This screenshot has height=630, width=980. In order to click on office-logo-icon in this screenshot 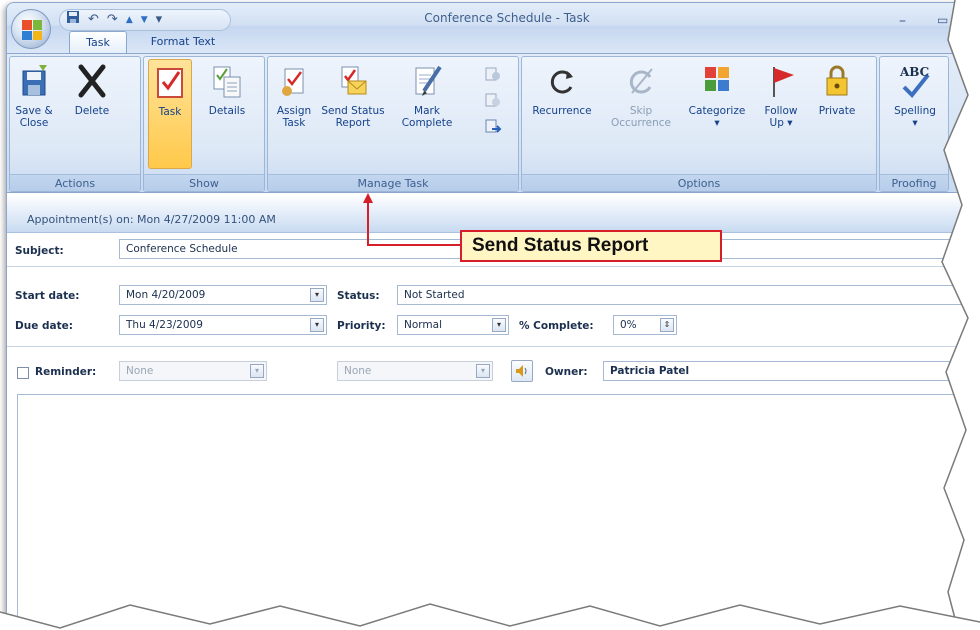, I will do `click(32, 30)`.